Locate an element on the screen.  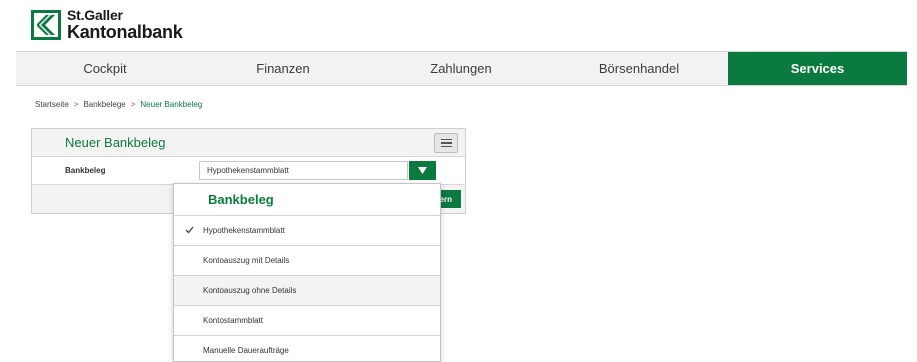
dropdown-title: Bankbeleg is located at coordinates (241, 199).